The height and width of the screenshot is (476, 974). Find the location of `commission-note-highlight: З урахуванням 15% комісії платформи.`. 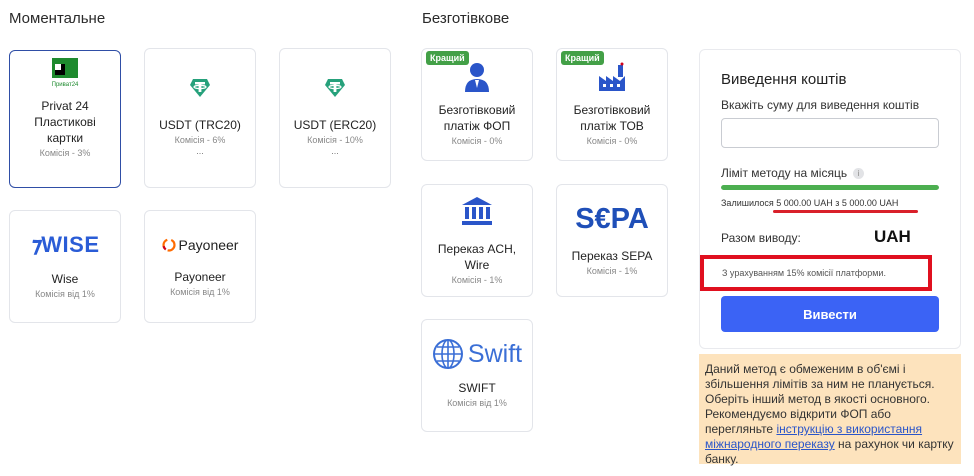

commission-note-highlight: З урахуванням 15% комісії платформи. is located at coordinates (816, 273).